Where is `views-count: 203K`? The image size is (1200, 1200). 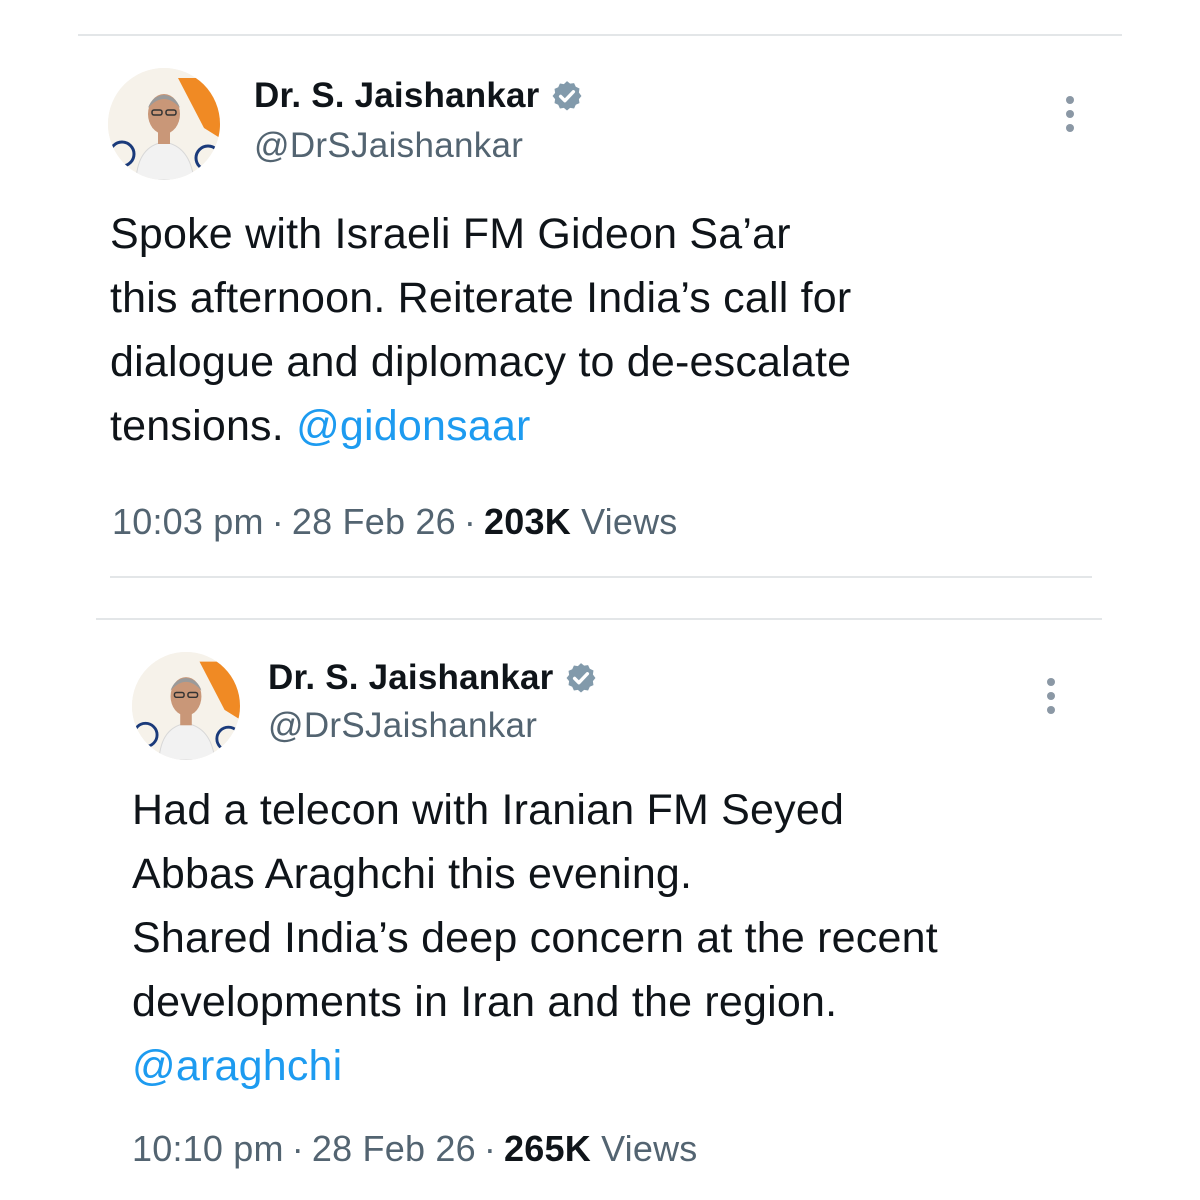
views-count: 203K is located at coordinates (527, 521).